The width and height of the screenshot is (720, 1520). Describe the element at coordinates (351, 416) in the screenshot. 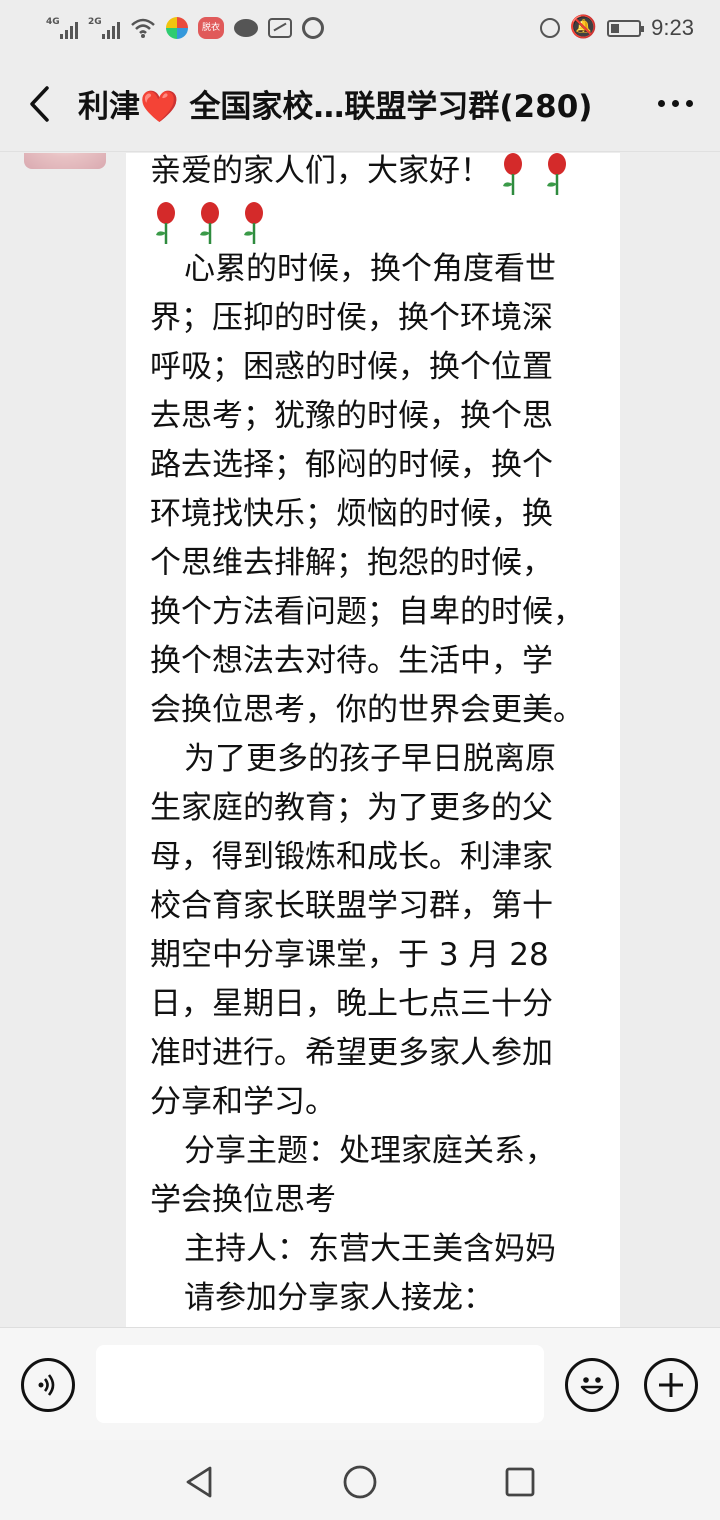

I see `message-line: 去思考；犹豫的时候，换个思` at that location.